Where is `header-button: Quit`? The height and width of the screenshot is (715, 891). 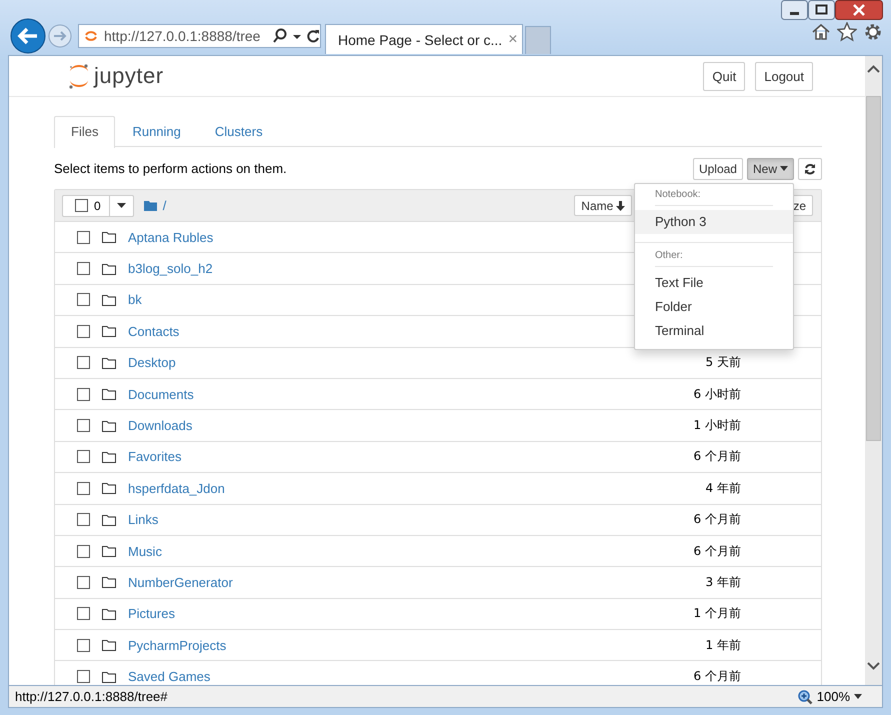
header-button: Quit is located at coordinates (724, 76).